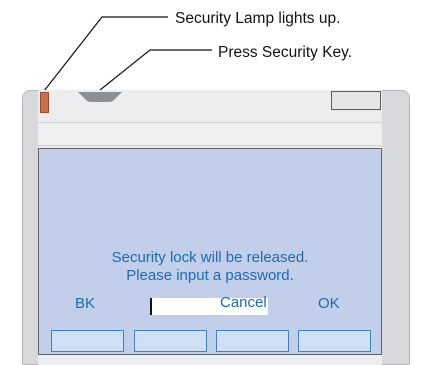  Describe the element at coordinates (356, 100) in the screenshot. I see `indicator-window` at that location.